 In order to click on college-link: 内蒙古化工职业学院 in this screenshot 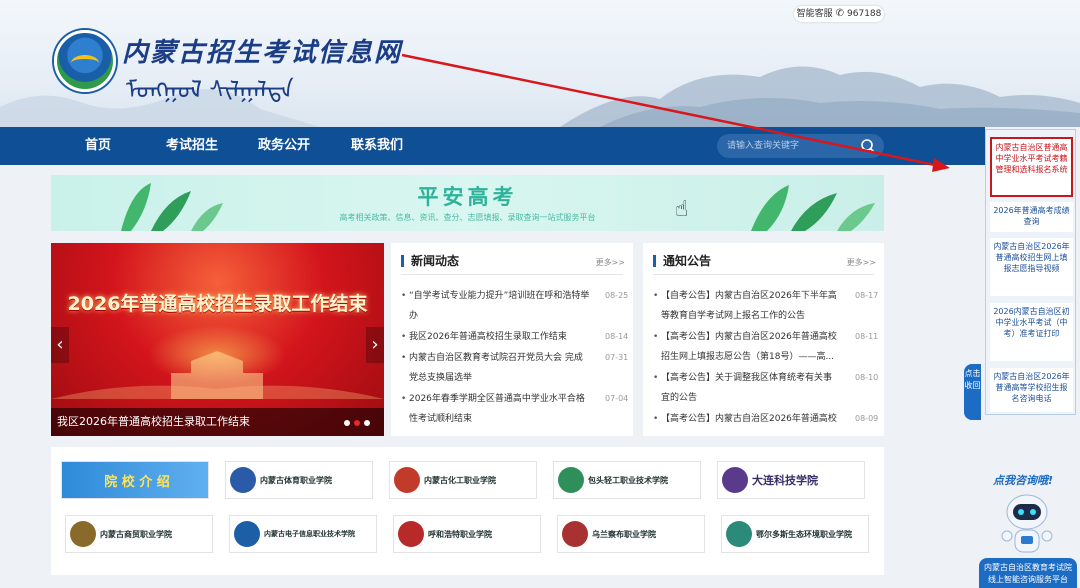, I will do `click(463, 480)`.